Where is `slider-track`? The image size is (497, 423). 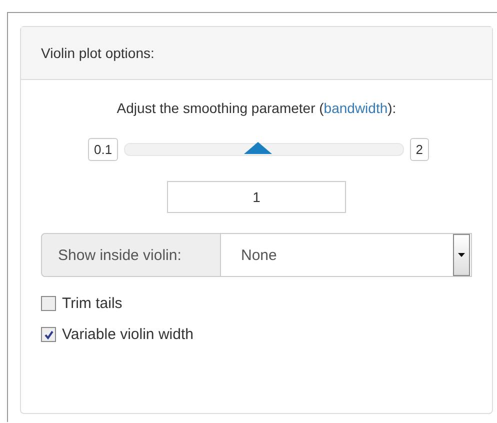
slider-track is located at coordinates (264, 149).